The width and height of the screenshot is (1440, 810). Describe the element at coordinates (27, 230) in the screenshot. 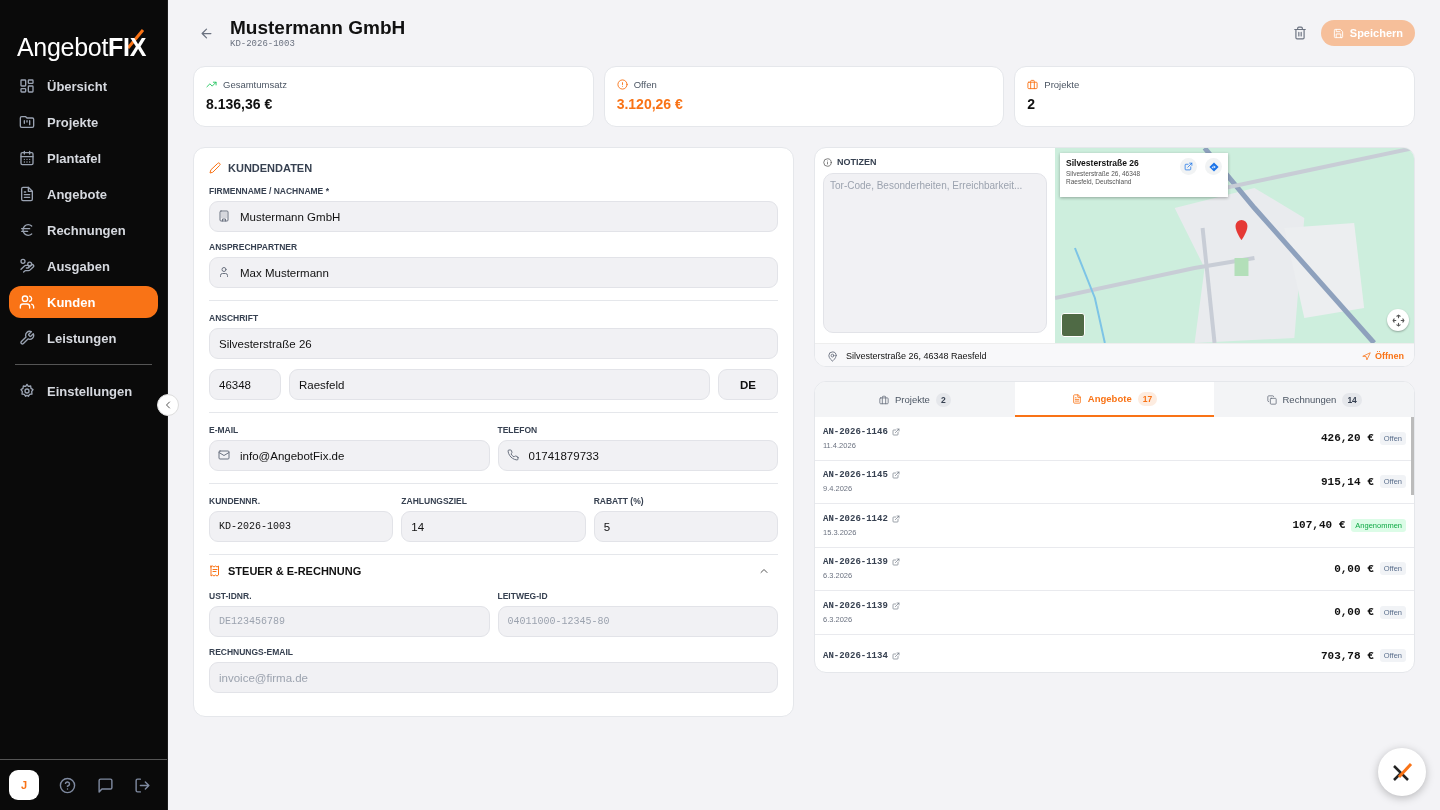

I see `euro-icon` at that location.